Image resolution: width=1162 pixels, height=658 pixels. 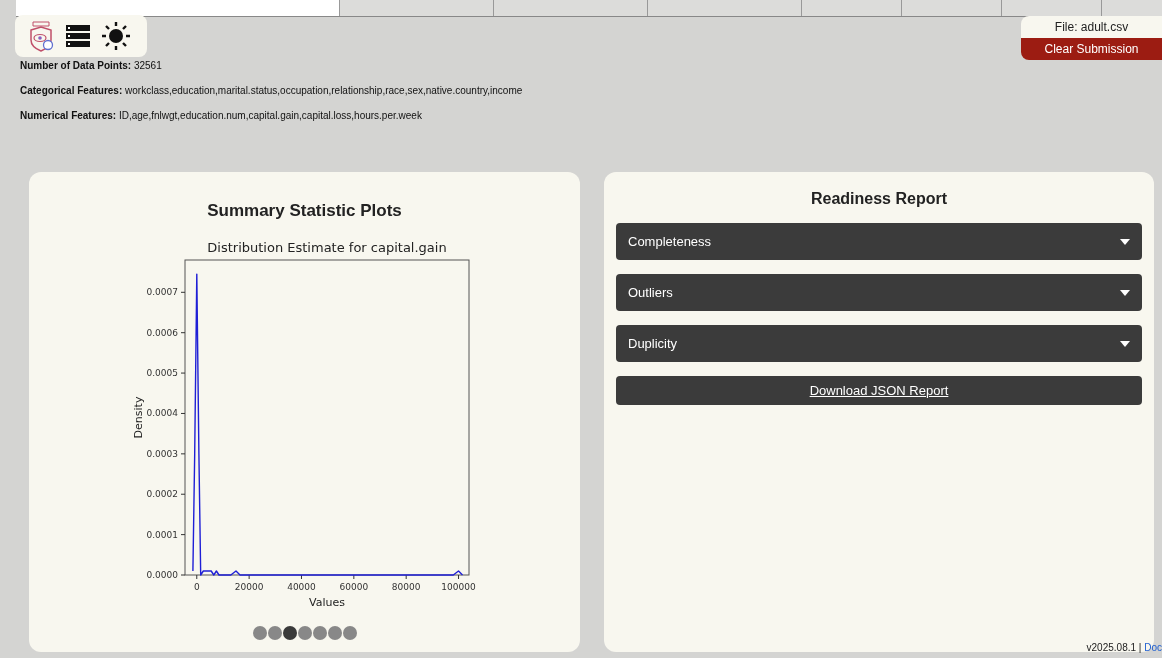 I want to click on accordion-header: Completeness, so click(x=879, y=241).